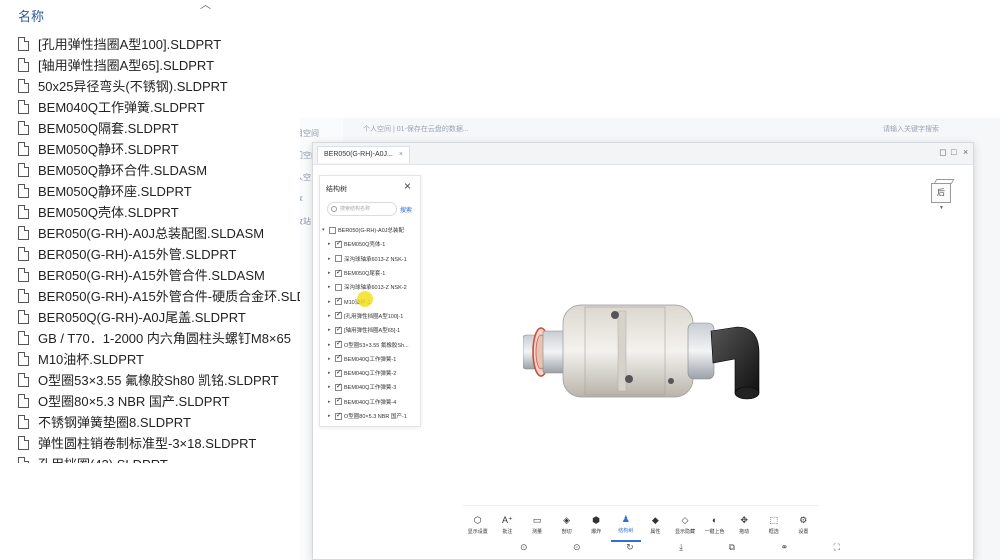 This screenshot has width=1000, height=560. I want to click on viewer-titlebar: BER050(G-RH)-A0J... × ◻ □ ×, so click(643, 154).